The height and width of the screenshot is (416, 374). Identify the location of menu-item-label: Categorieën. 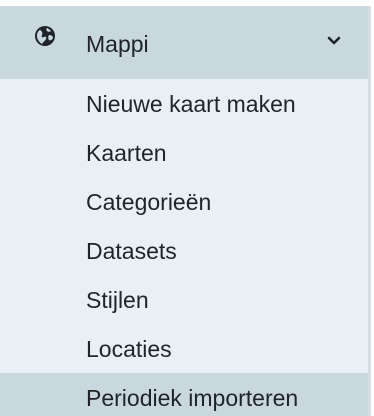
(149, 202).